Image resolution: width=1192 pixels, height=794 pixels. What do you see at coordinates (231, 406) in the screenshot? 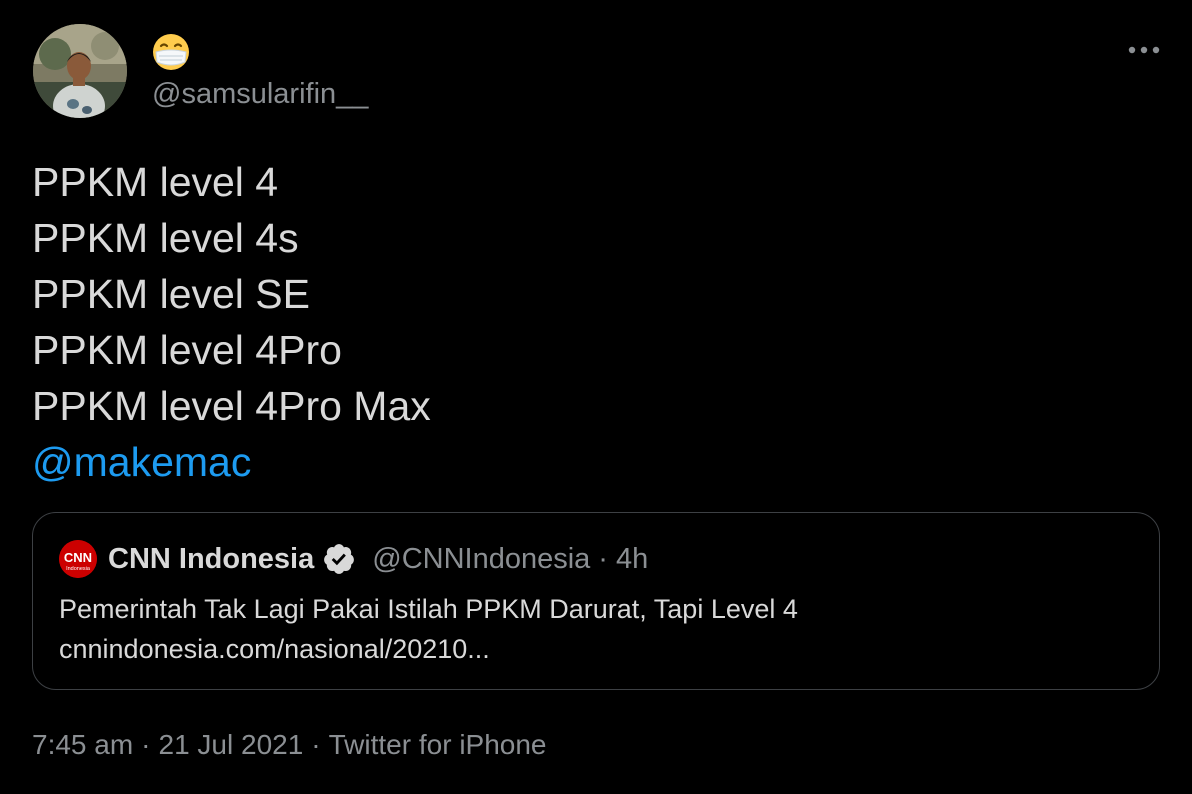
I see `tweet-line: PPKM level 4Pro Max` at bounding box center [231, 406].